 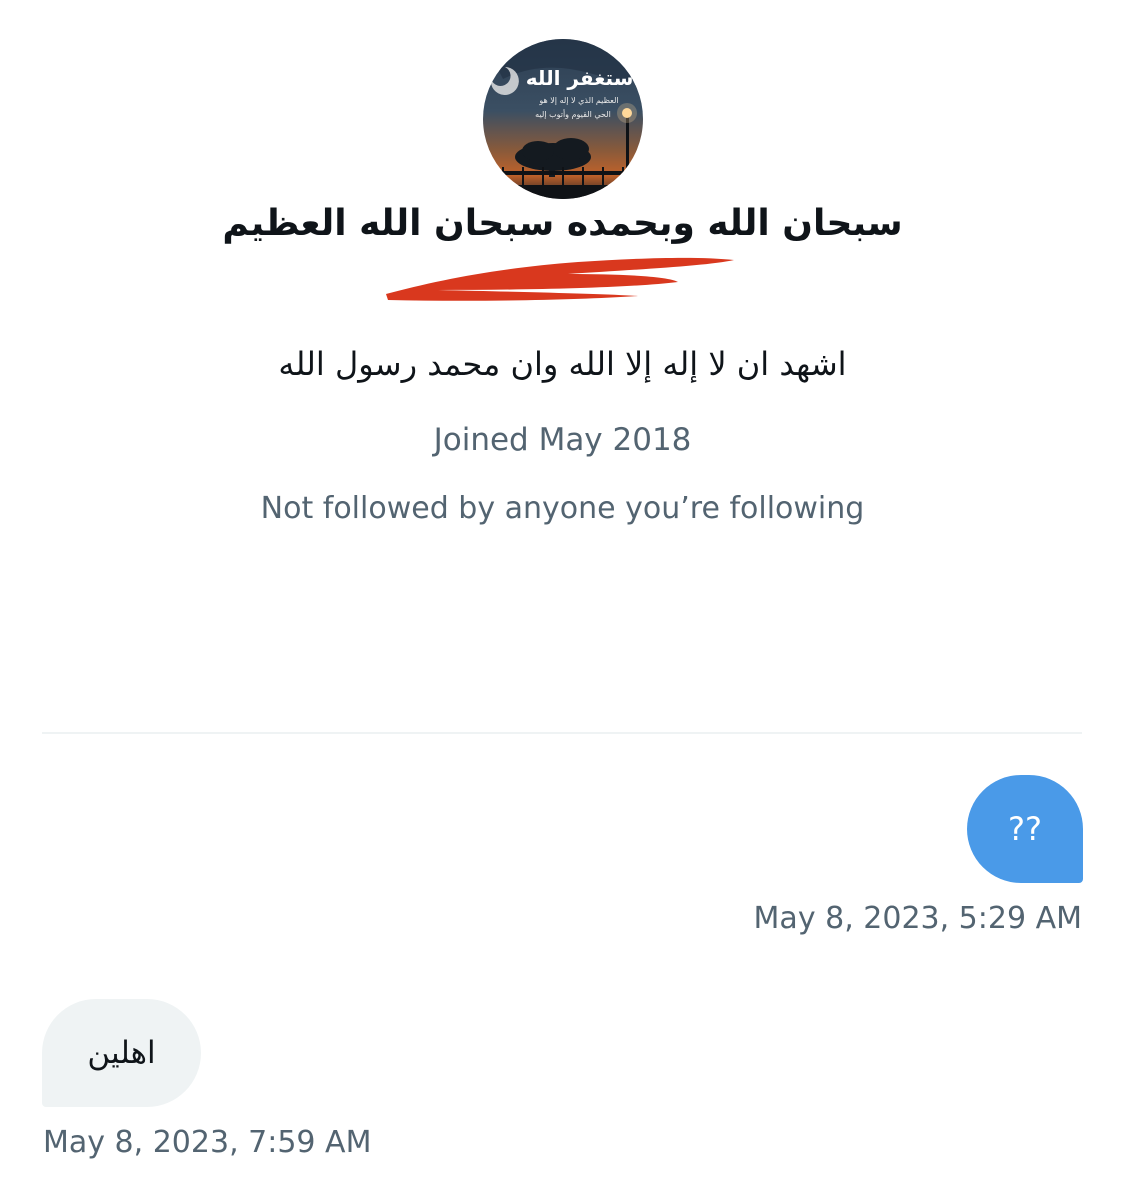 I want to click on avatar-title-text: أستغفر الله, so click(x=583, y=77).